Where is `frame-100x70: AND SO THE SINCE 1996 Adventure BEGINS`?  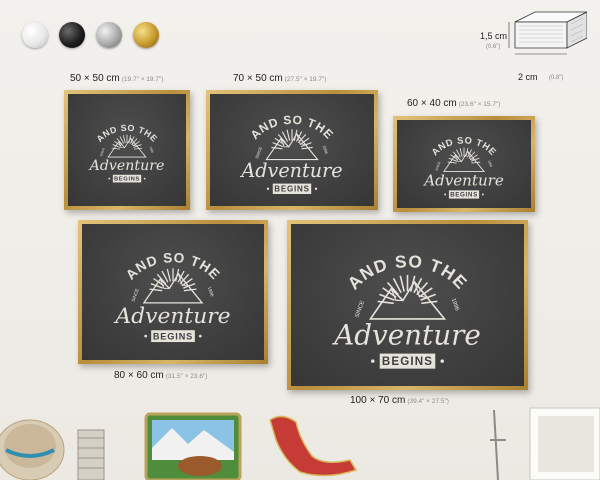
frame-100x70: AND SO THE SINCE 1996 Adventure BEGINS is located at coordinates (407, 305).